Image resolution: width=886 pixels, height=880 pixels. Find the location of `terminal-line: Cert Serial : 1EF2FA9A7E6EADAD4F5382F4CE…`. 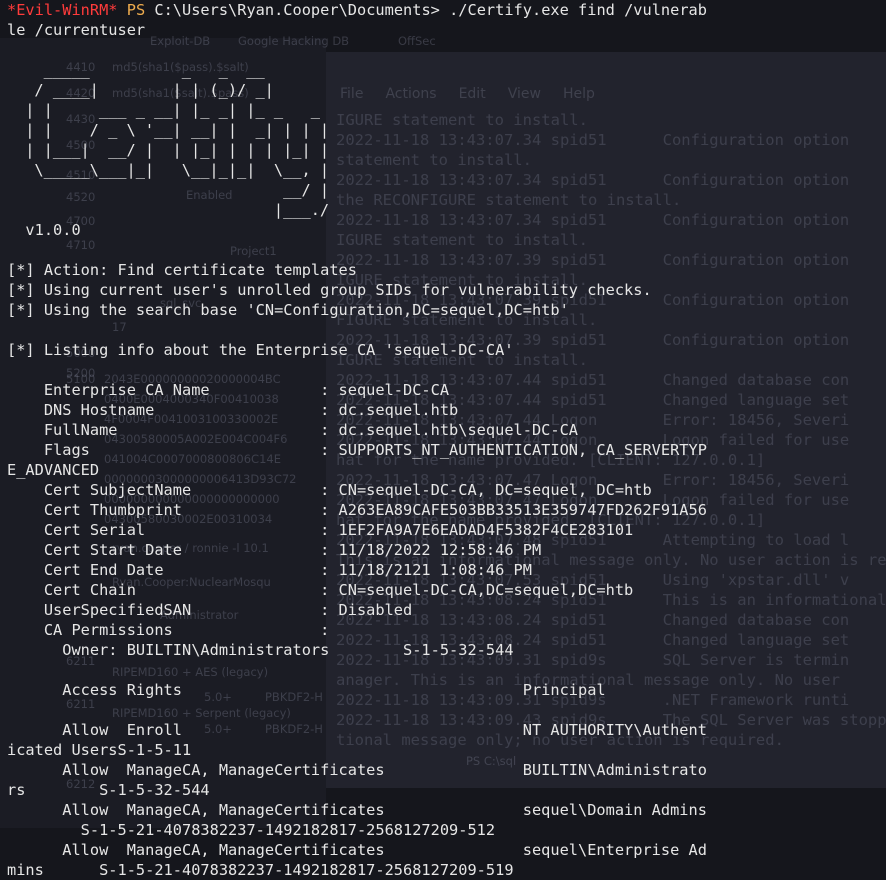

terminal-line: Cert Serial : 1EF2FA9A7E6EADAD4F5382F4CE… is located at coordinates (320, 530).